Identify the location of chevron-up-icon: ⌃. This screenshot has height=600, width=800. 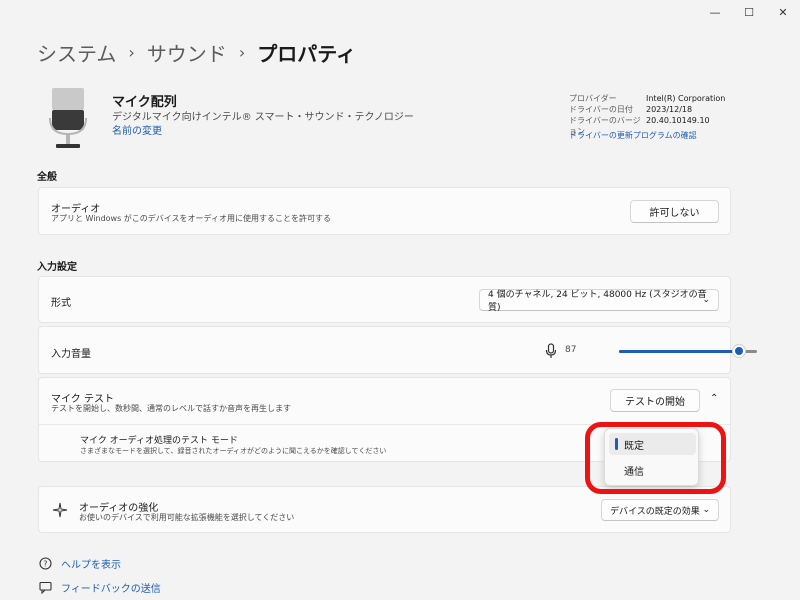
(714, 398).